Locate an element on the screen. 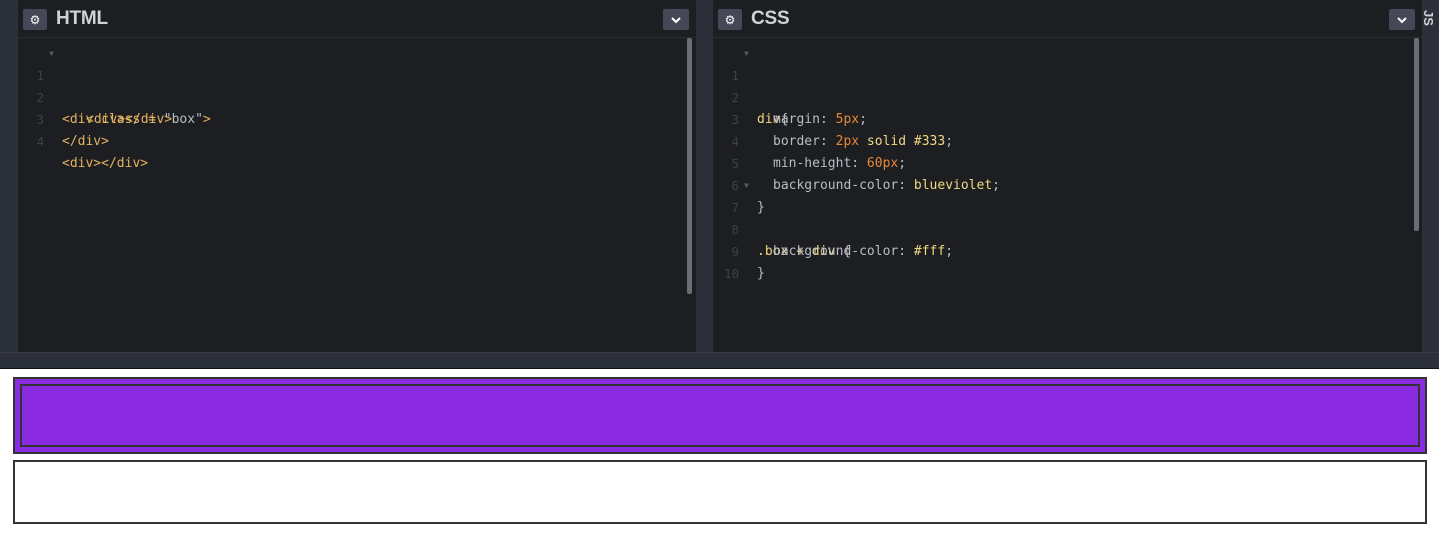 This screenshot has width=1439, height=541. js-panel-collapsed is located at coordinates (1430, 176).